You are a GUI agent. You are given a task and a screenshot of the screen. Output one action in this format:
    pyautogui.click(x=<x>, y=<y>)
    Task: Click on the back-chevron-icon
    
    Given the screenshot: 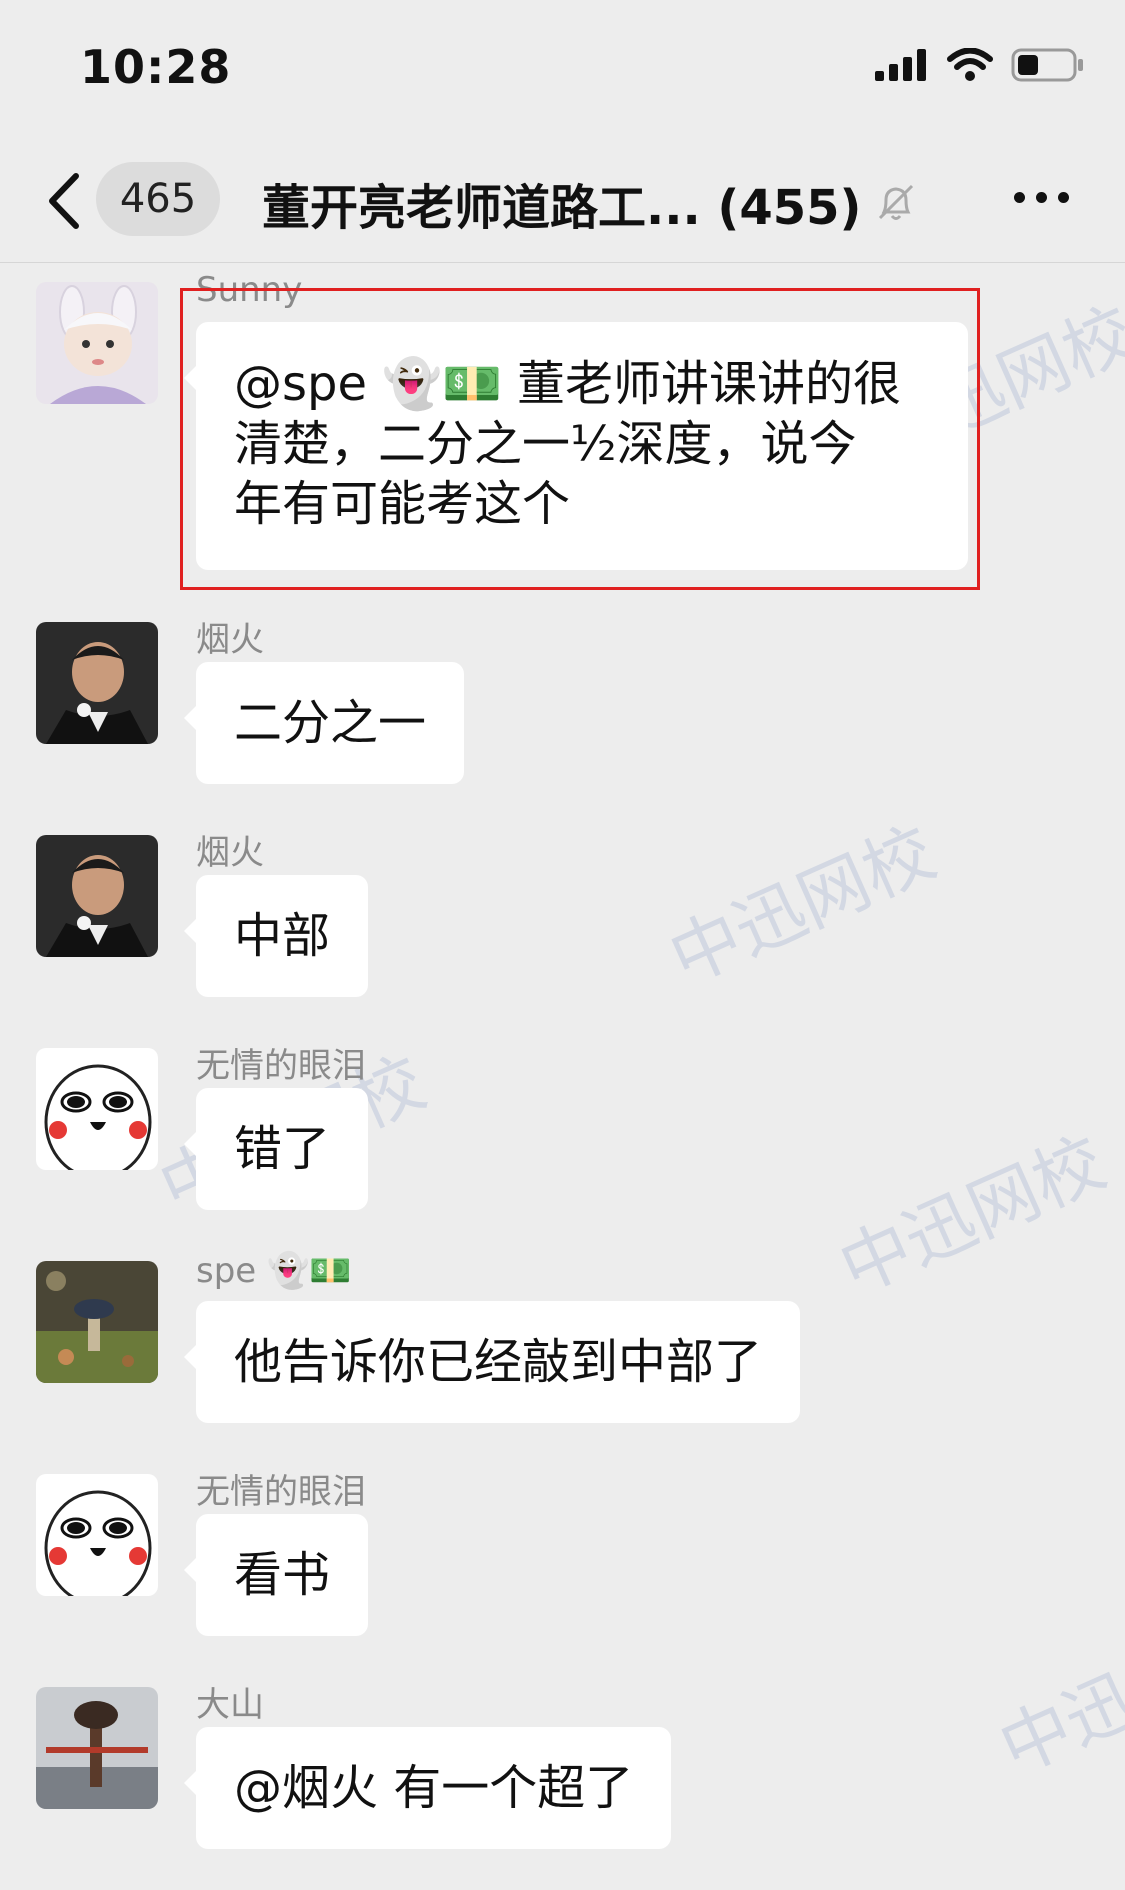 What is the action you would take?
    pyautogui.click(x=64, y=201)
    